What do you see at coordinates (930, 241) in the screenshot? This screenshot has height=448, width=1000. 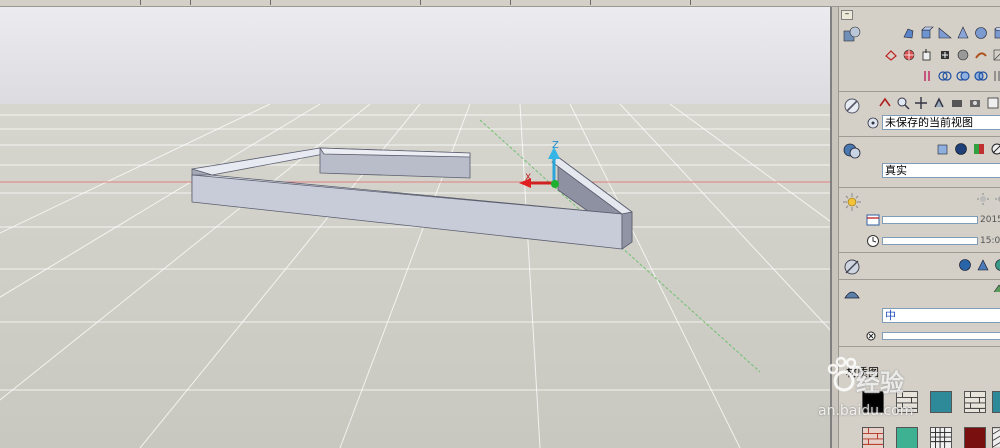 I see `time-slider` at bounding box center [930, 241].